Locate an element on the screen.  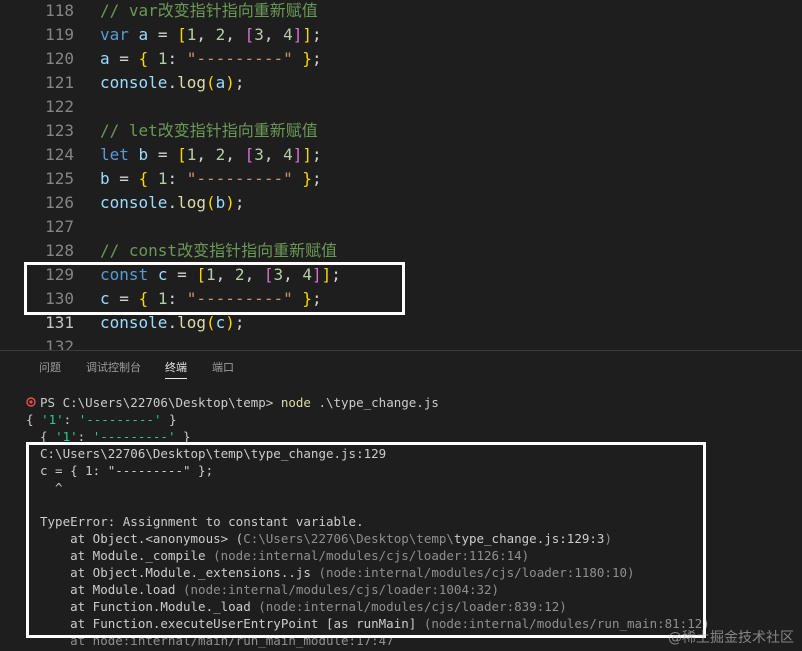
code-line: 127 is located at coordinates (401, 227).